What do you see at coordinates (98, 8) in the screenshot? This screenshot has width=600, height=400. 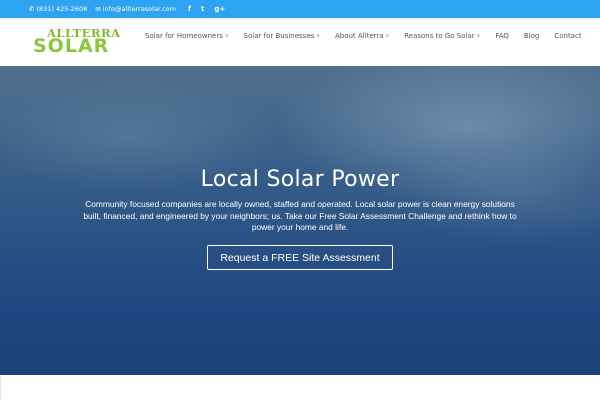 I see `envelope-icon: ✉` at bounding box center [98, 8].